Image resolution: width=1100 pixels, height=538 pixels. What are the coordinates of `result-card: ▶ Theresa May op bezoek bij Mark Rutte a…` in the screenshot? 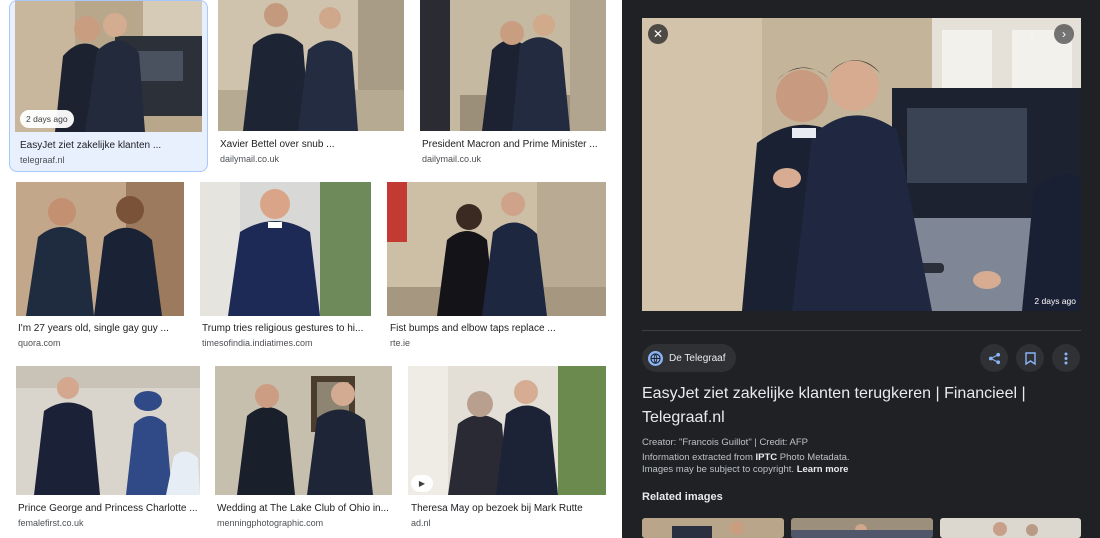 It's located at (507, 448).